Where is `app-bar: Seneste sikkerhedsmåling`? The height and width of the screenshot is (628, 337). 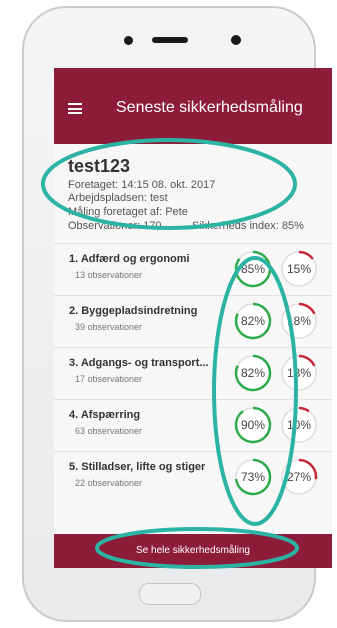
app-bar: Seneste sikkerhedsmåling is located at coordinates (193, 106).